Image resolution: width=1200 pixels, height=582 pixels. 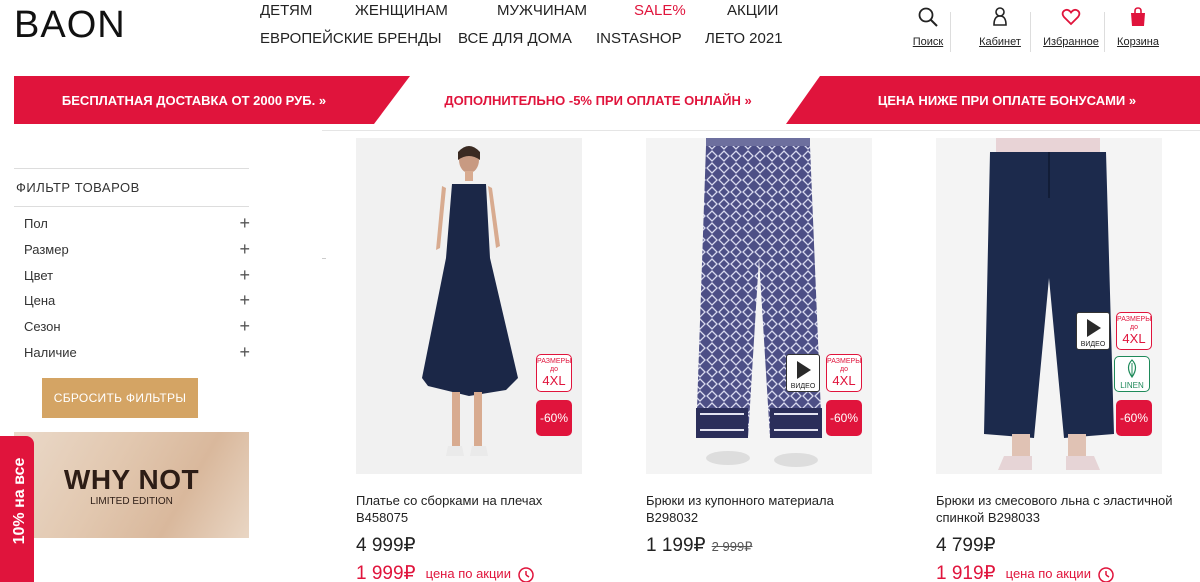 I want to click on product-price: 4 799₽, so click(x=966, y=545).